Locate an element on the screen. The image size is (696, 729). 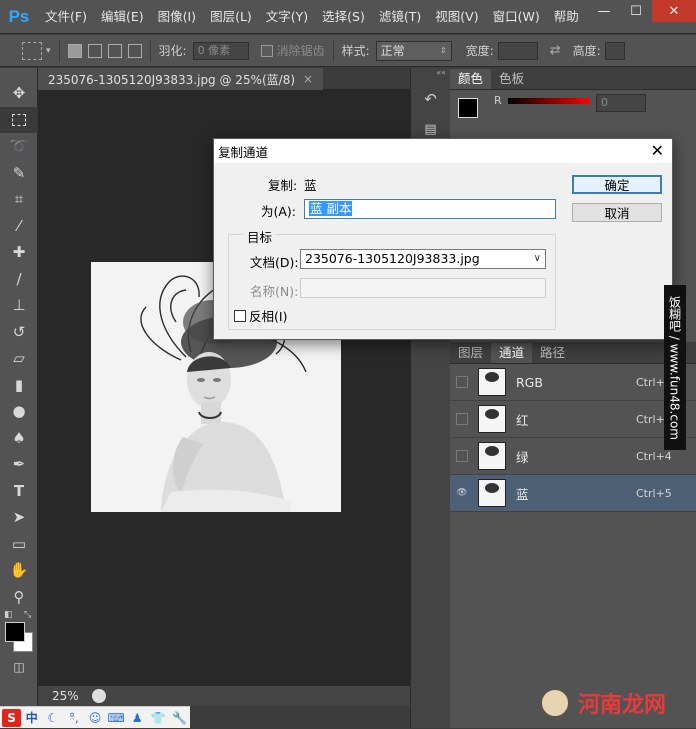
foreground-color-swatch is located at coordinates (15, 632).